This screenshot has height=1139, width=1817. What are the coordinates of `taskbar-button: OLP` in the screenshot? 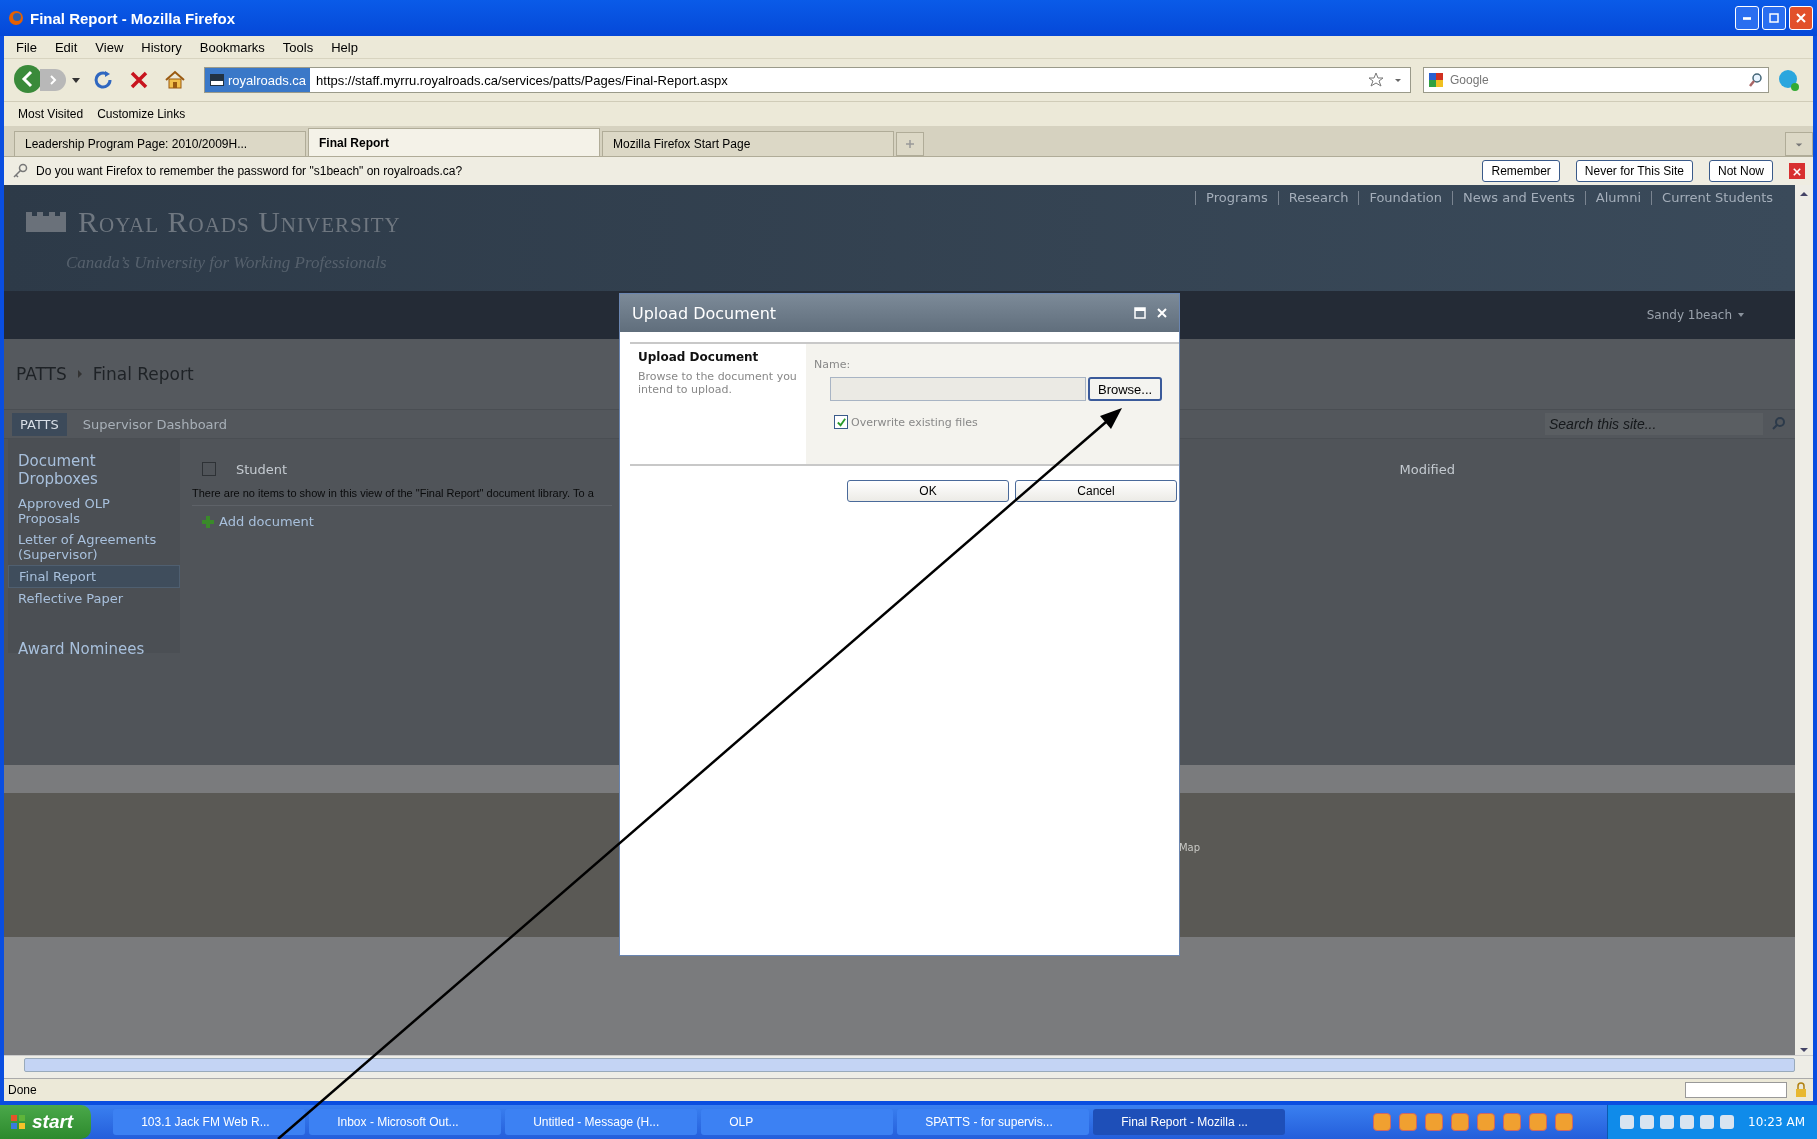 It's located at (797, 1122).